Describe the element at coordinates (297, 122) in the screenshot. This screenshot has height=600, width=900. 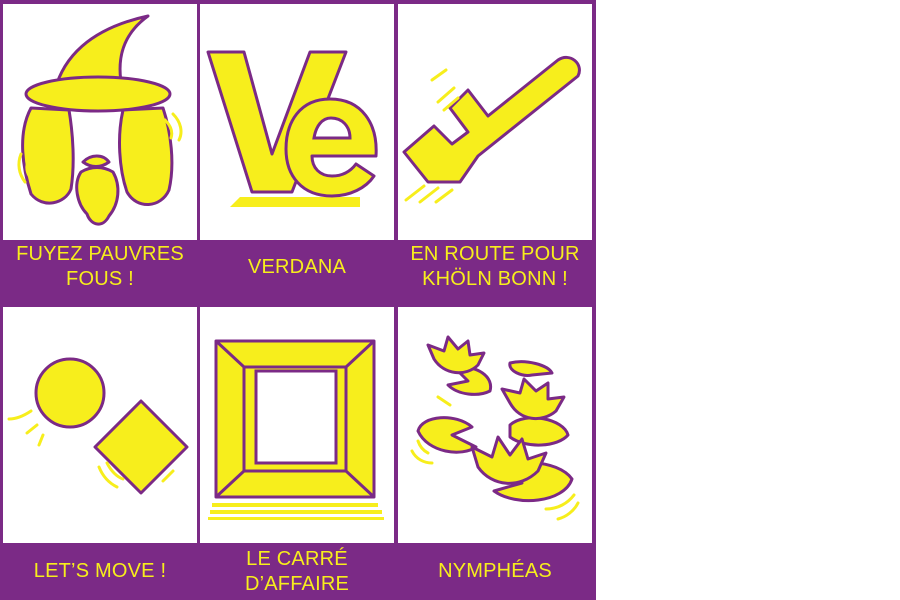
I see `ve-letters-icon` at that location.